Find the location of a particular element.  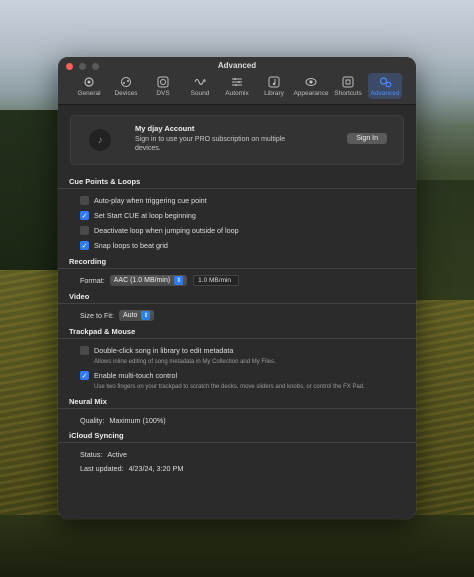

checkbox-row: Auto-play when triggering cue point is located at coordinates (237, 200).